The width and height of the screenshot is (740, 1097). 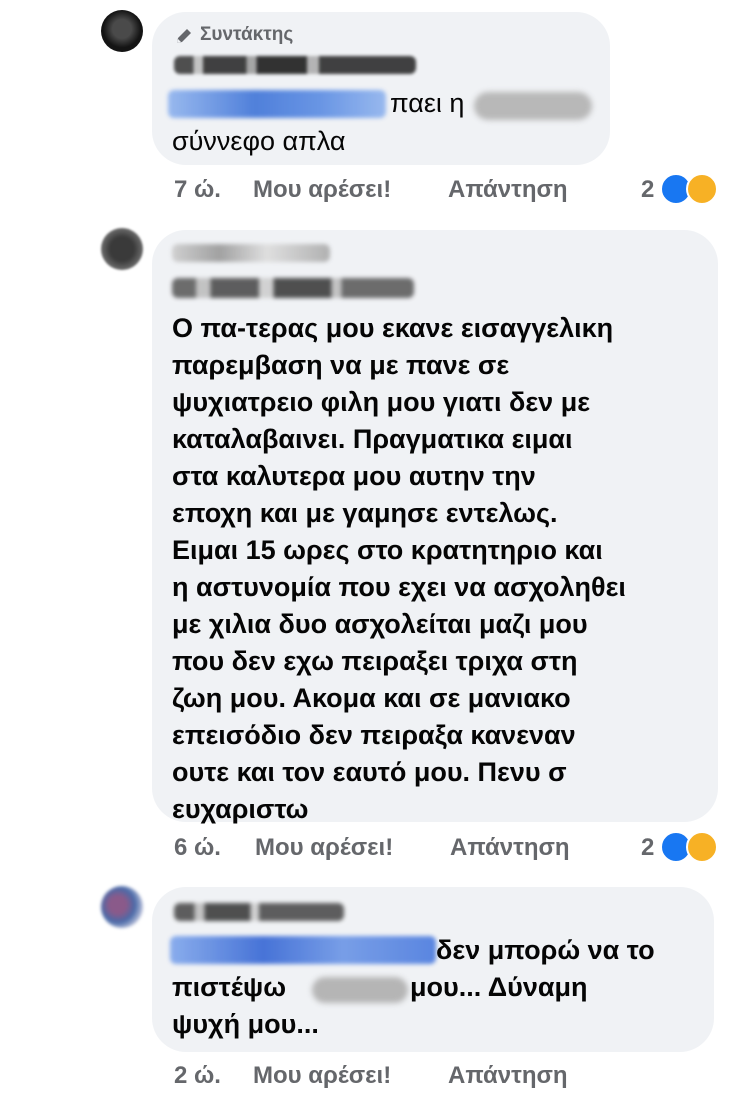 I want to click on comment-text-line: η αστυνομία που εχει να ασχοληθει, so click(x=399, y=587).